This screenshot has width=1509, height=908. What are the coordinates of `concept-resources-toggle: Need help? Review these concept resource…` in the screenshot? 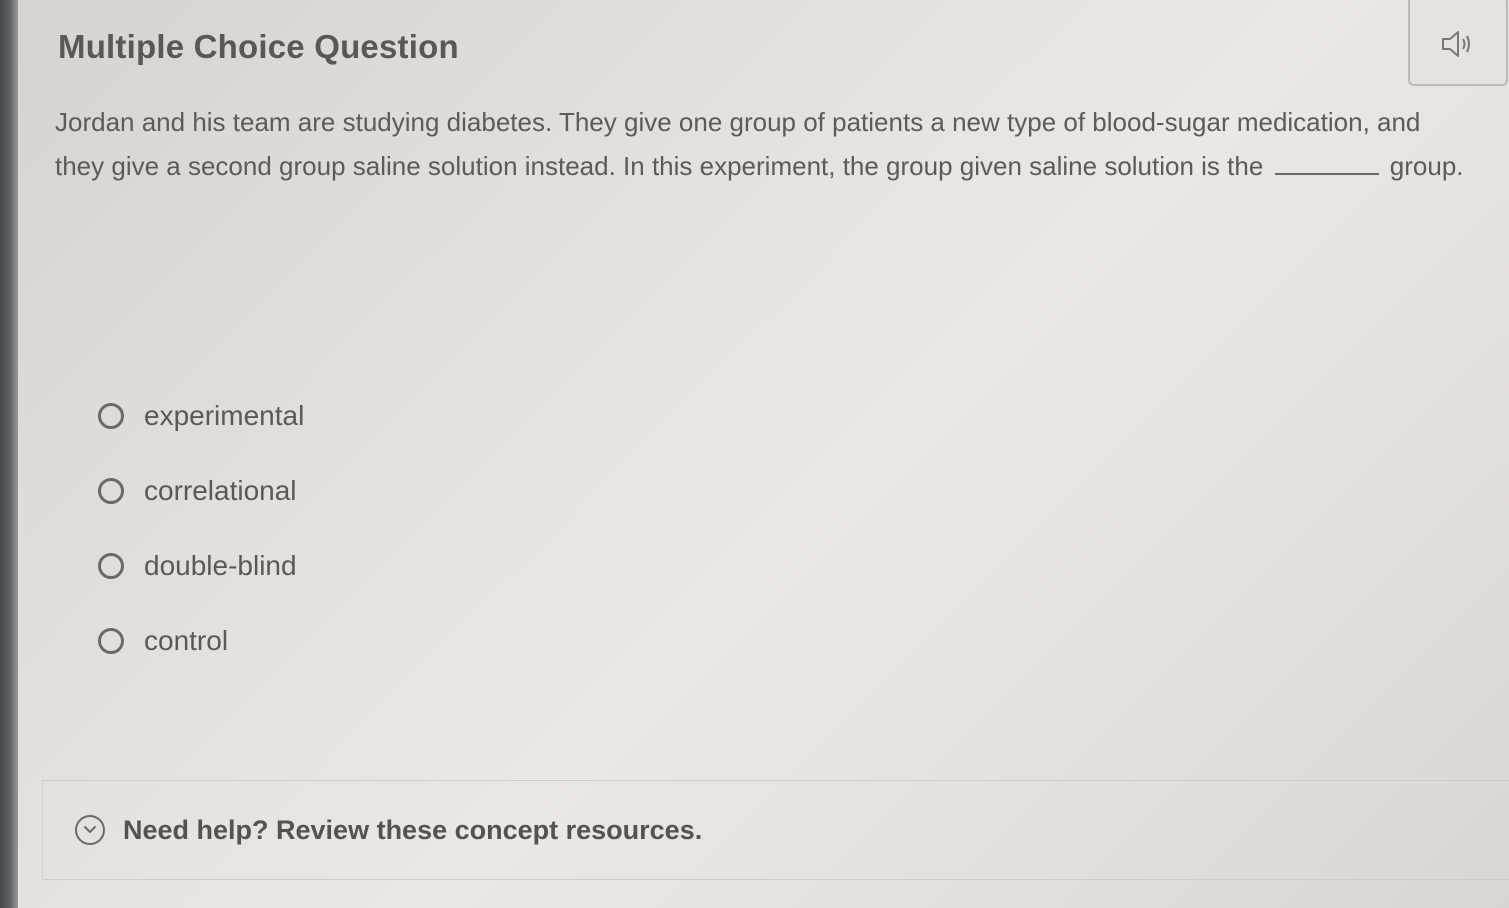 It's located at (775, 830).